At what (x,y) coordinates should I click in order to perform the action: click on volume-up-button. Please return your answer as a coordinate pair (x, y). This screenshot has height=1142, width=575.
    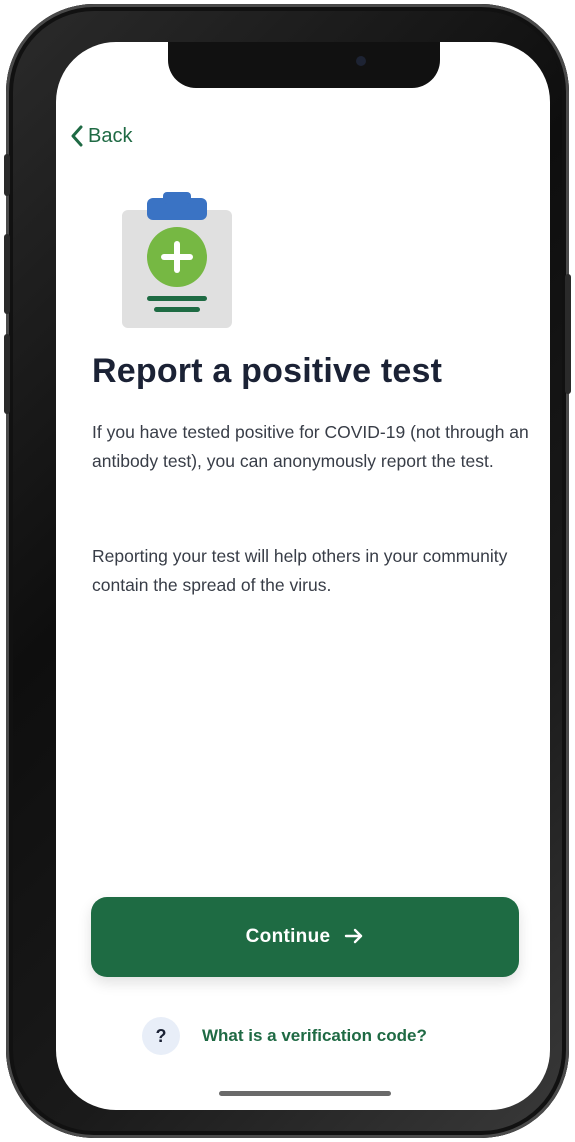
    Looking at the image, I should click on (7, 274).